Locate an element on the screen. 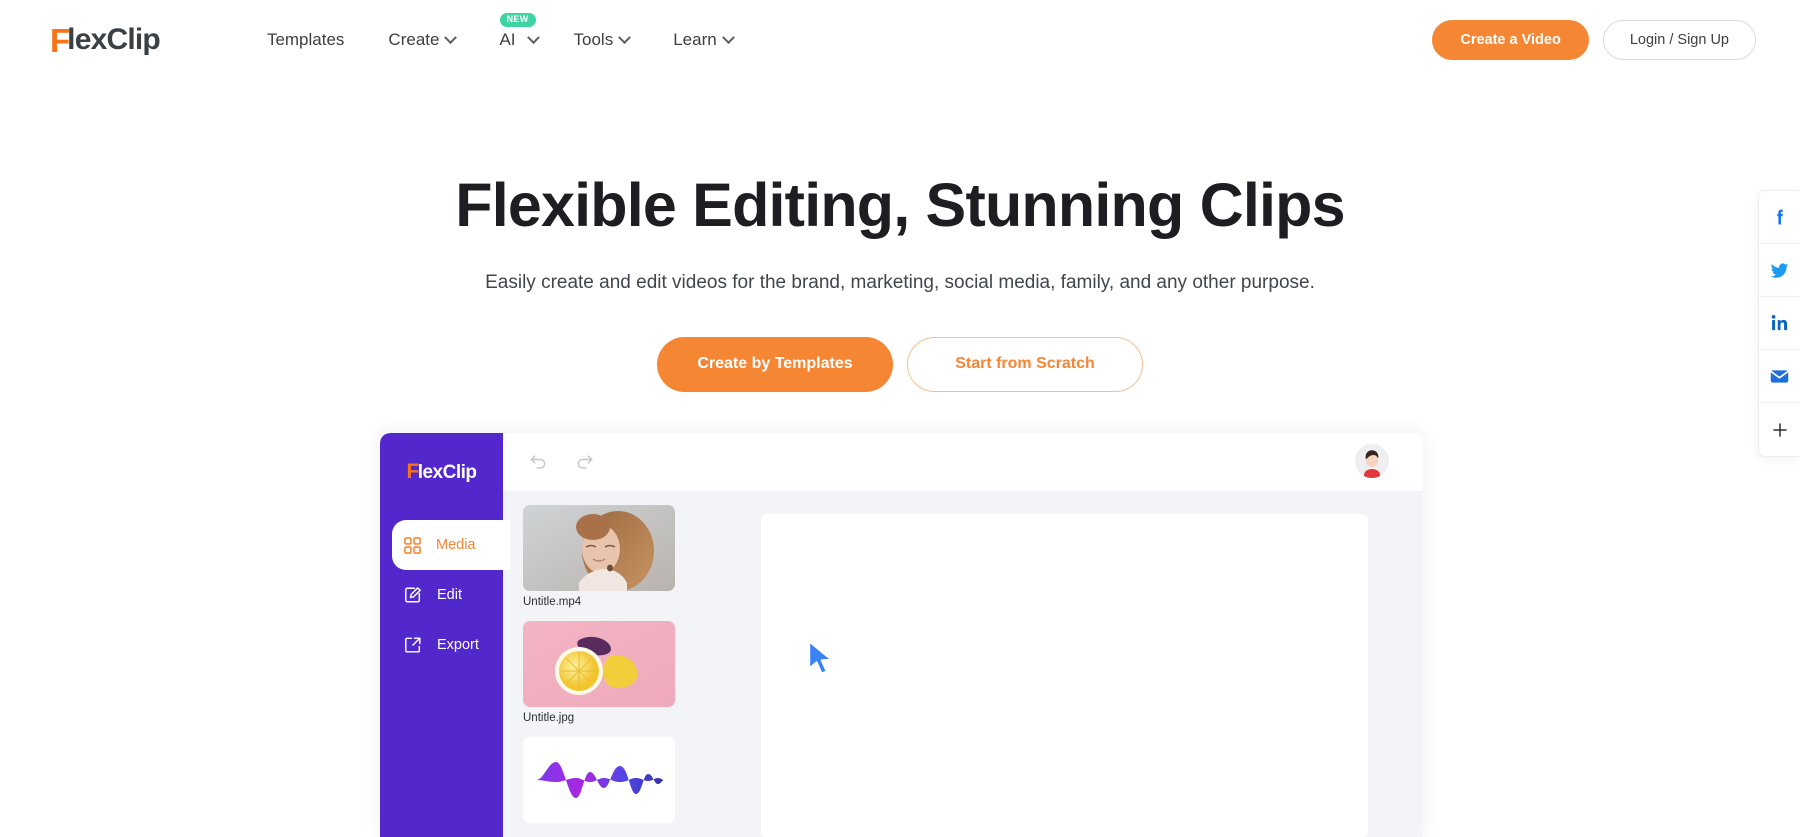 Image resolution: width=1800 pixels, height=837 pixels. twitter-icon is located at coordinates (1779, 270).